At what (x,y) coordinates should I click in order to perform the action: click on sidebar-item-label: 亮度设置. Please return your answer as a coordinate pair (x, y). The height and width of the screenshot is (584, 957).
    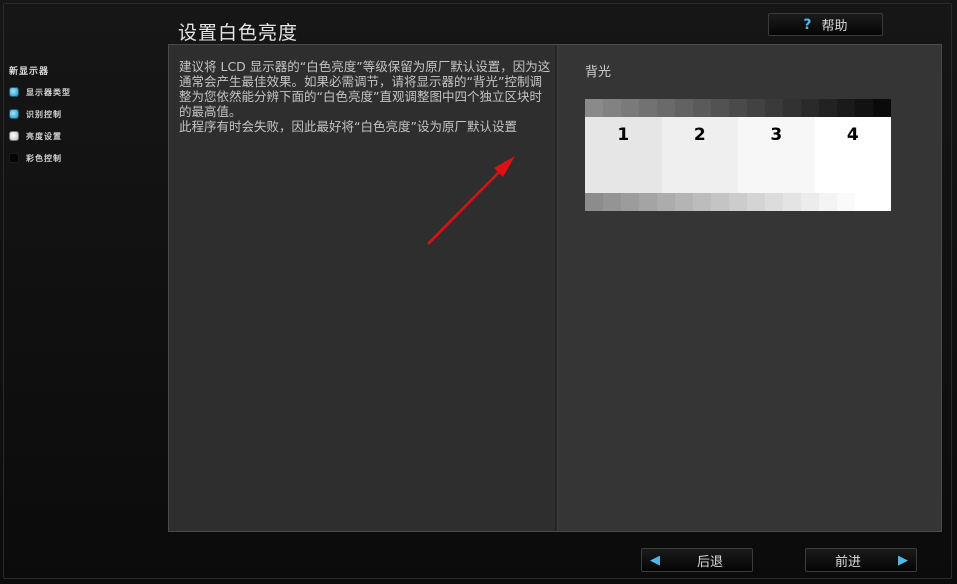
    Looking at the image, I should click on (44, 136).